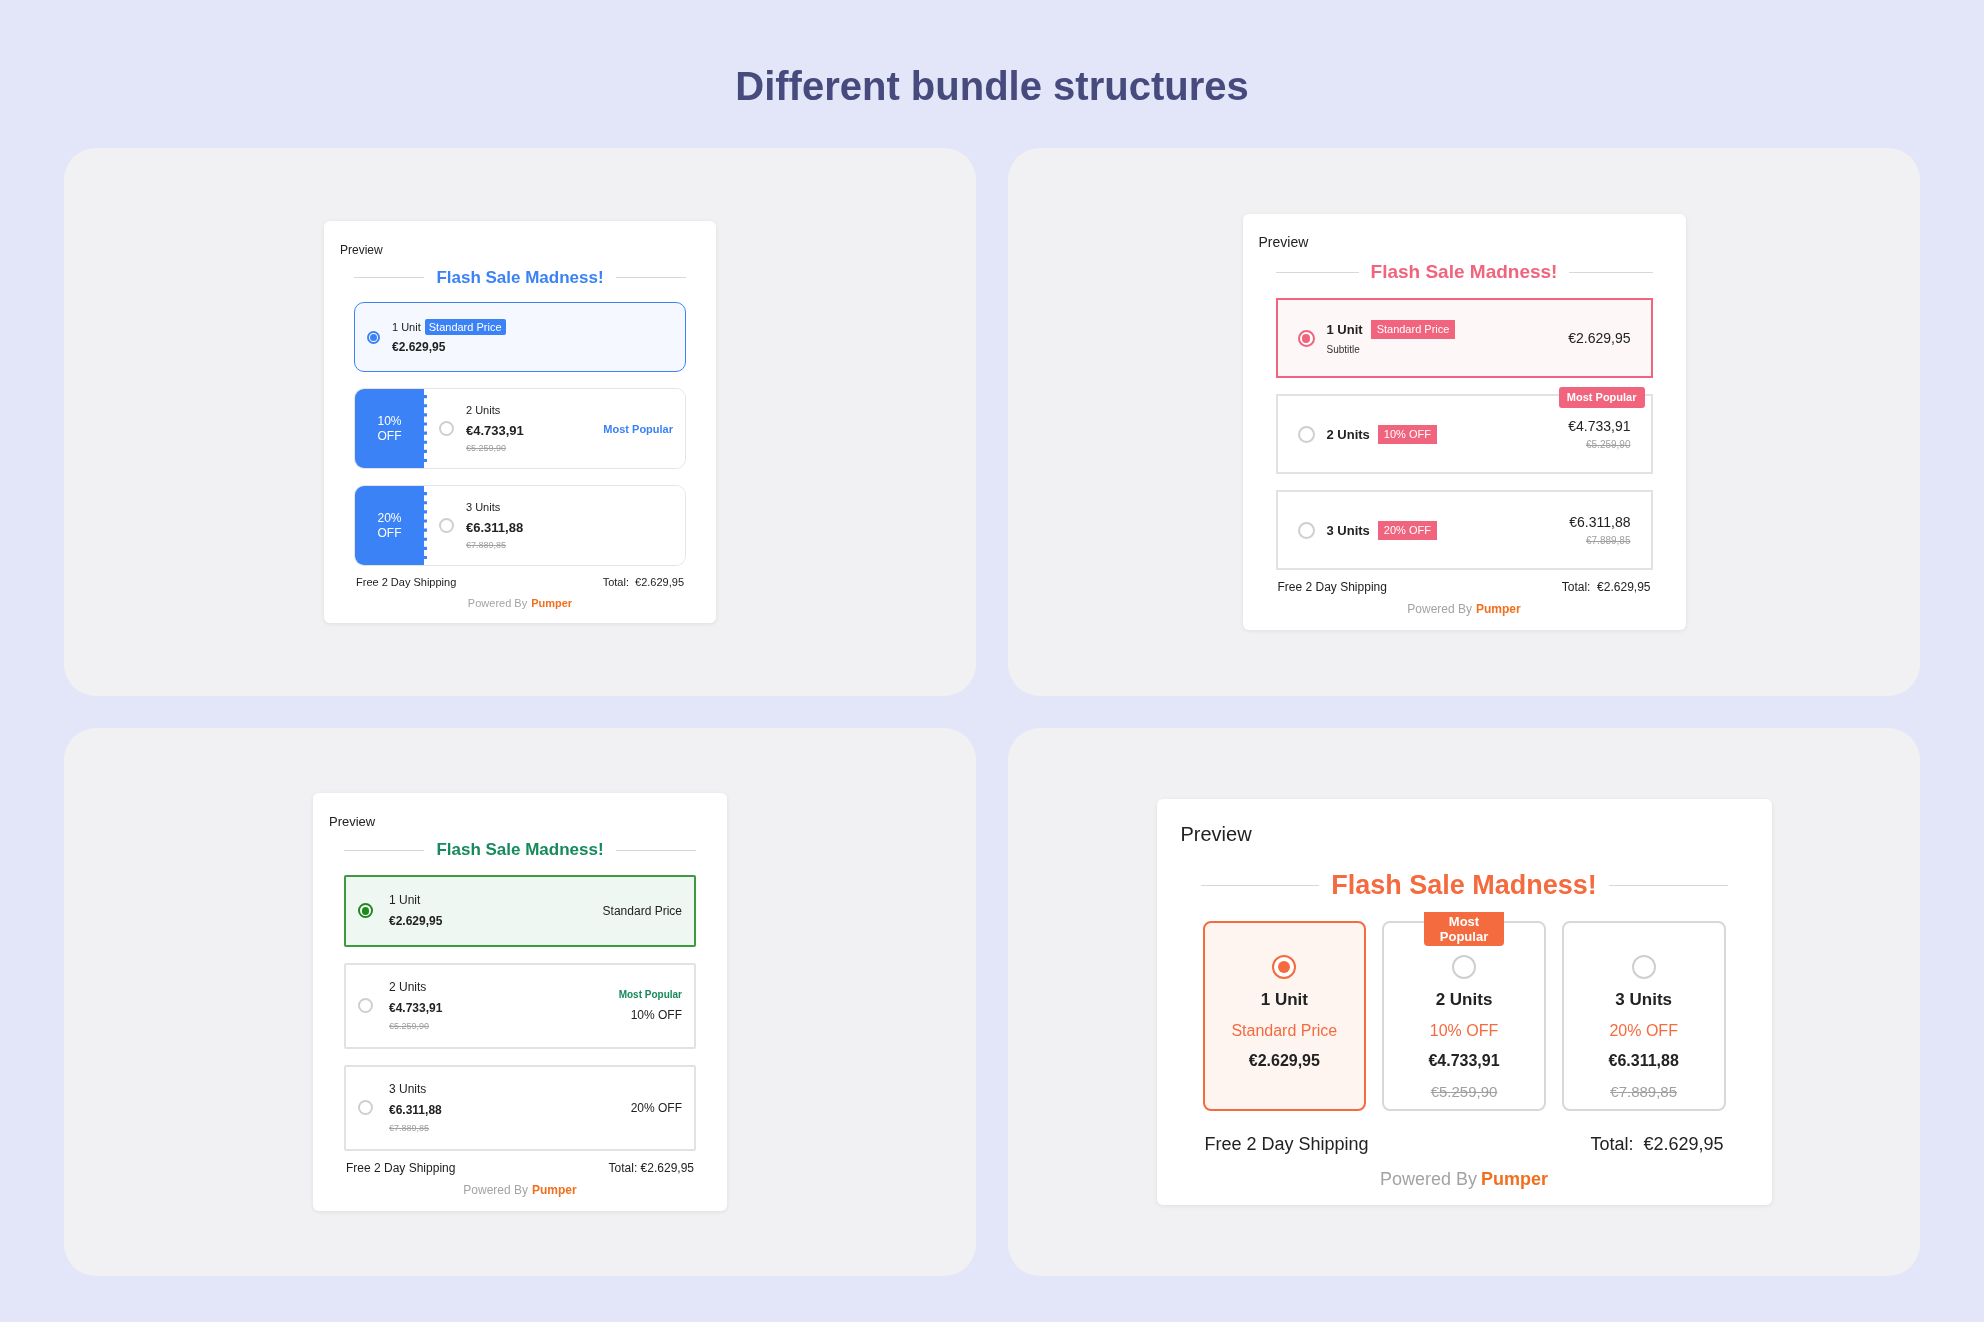 Image resolution: width=1984 pixels, height=1322 pixels. I want to click on bundle-option: 10% OFF 2 Units €4.733,91 €5.259,90 Most Popular, so click(520, 429).